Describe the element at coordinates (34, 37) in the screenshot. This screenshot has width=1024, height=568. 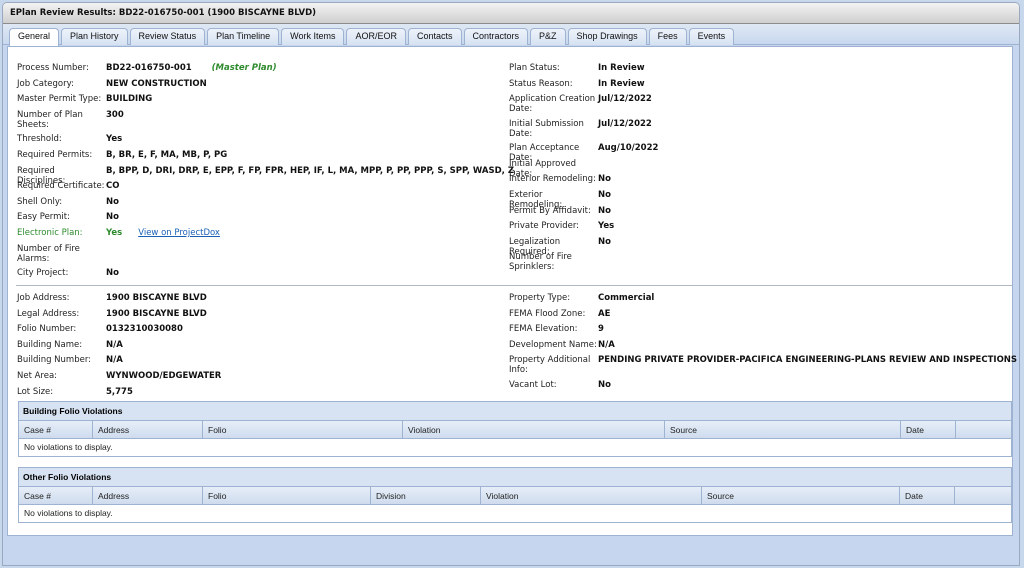
I see `tab-general: General` at that location.